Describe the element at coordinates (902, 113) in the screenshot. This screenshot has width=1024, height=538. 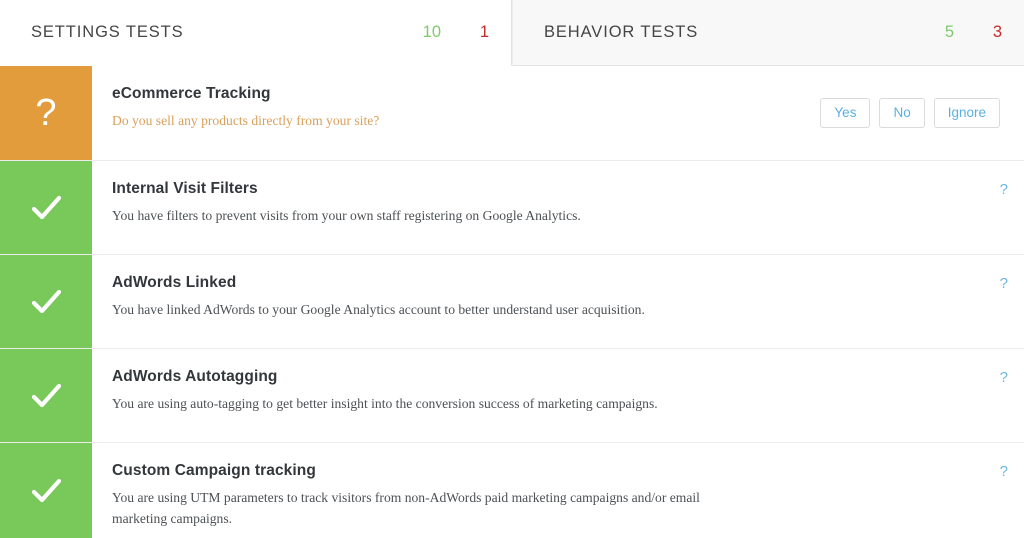
I see `answer-no-button: No` at that location.